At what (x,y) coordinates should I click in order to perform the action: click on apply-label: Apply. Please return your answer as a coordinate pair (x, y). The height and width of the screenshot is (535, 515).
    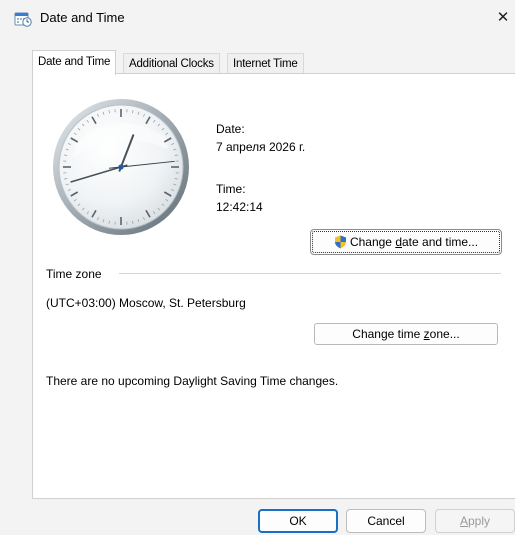
    Looking at the image, I should click on (475, 521).